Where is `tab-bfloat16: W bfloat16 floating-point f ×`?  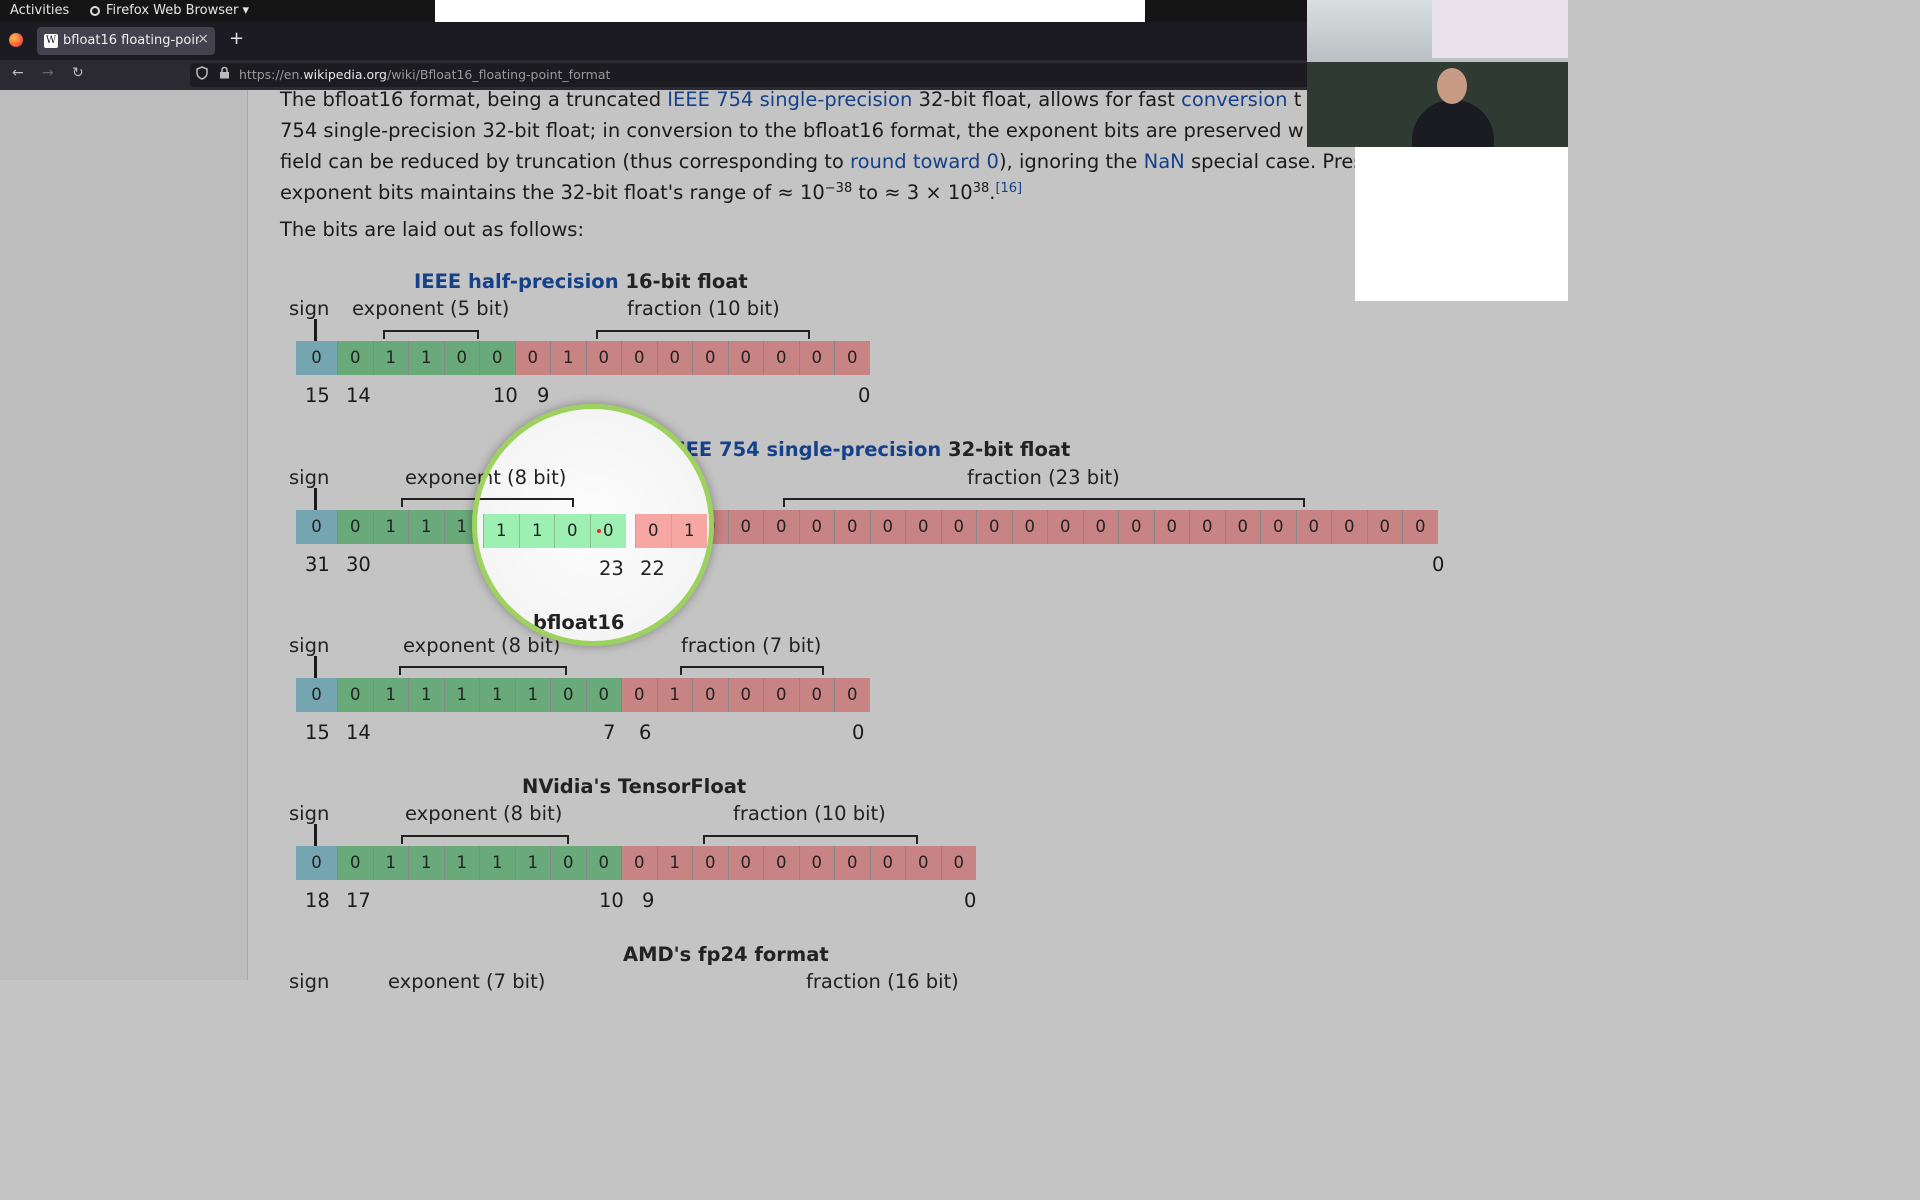 tab-bfloat16: W bfloat16 floating-point f × is located at coordinates (126, 41).